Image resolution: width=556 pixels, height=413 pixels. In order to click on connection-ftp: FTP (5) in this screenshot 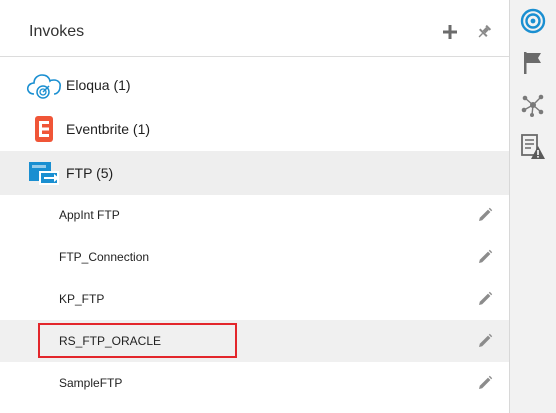, I will do `click(254, 173)`.